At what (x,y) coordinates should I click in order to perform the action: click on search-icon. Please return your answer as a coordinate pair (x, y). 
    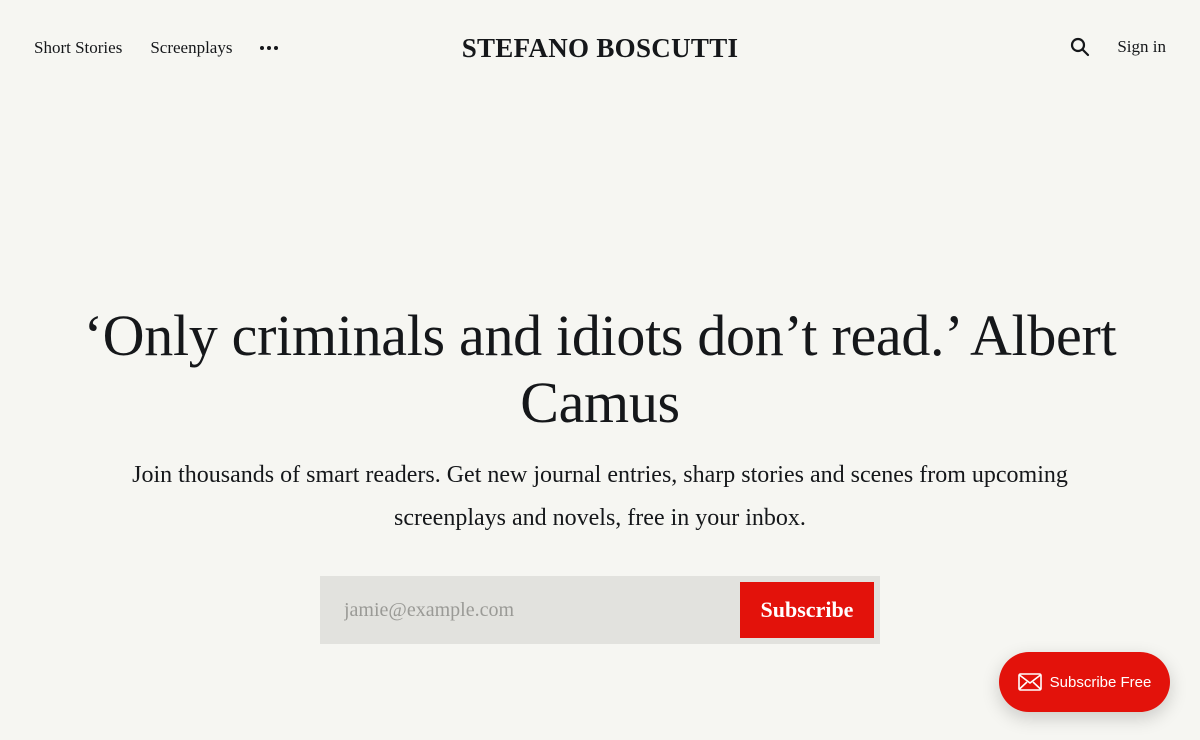
    Looking at the image, I should click on (1080, 47).